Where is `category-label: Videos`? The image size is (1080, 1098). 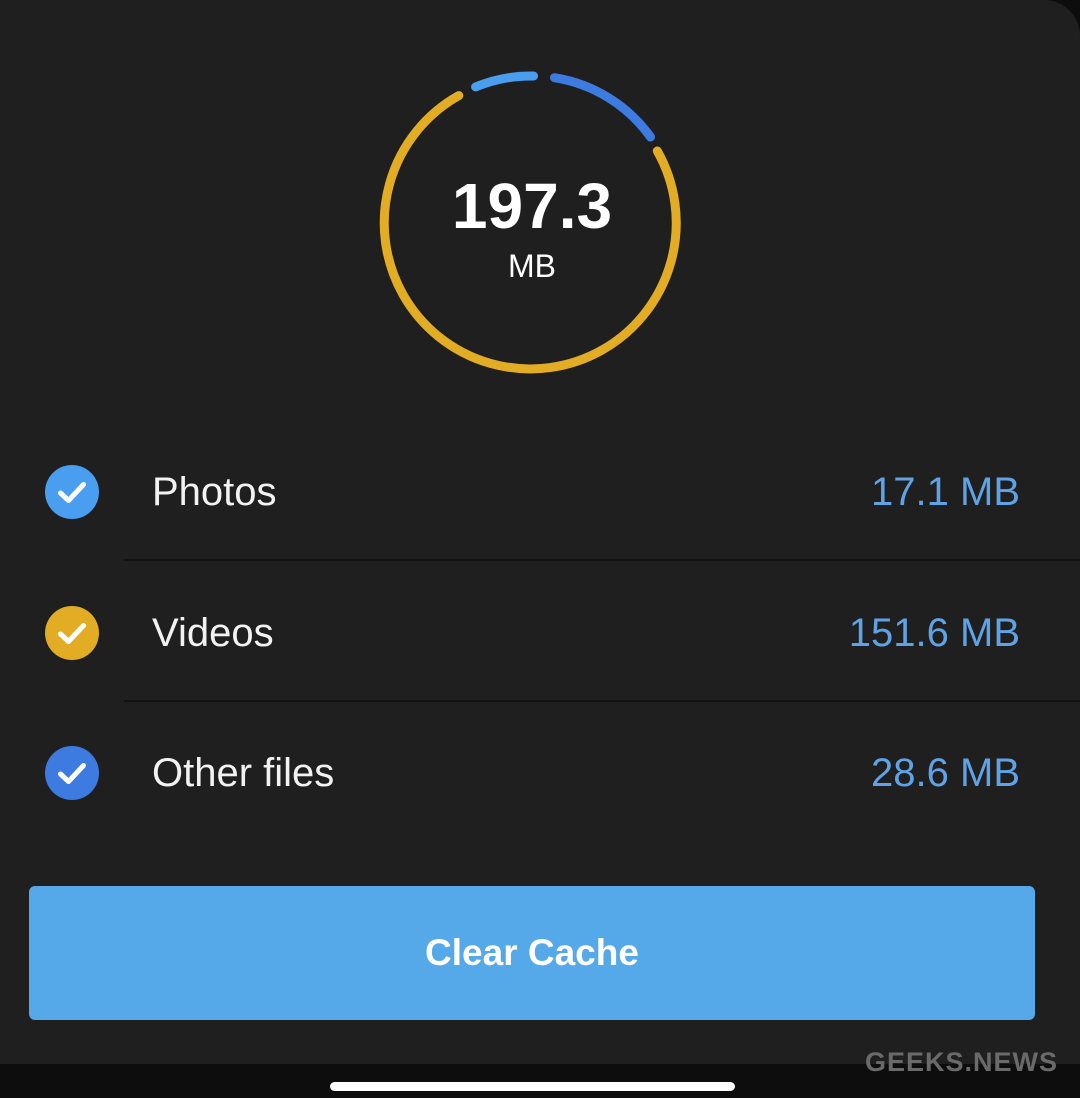
category-label: Videos is located at coordinates (213, 633).